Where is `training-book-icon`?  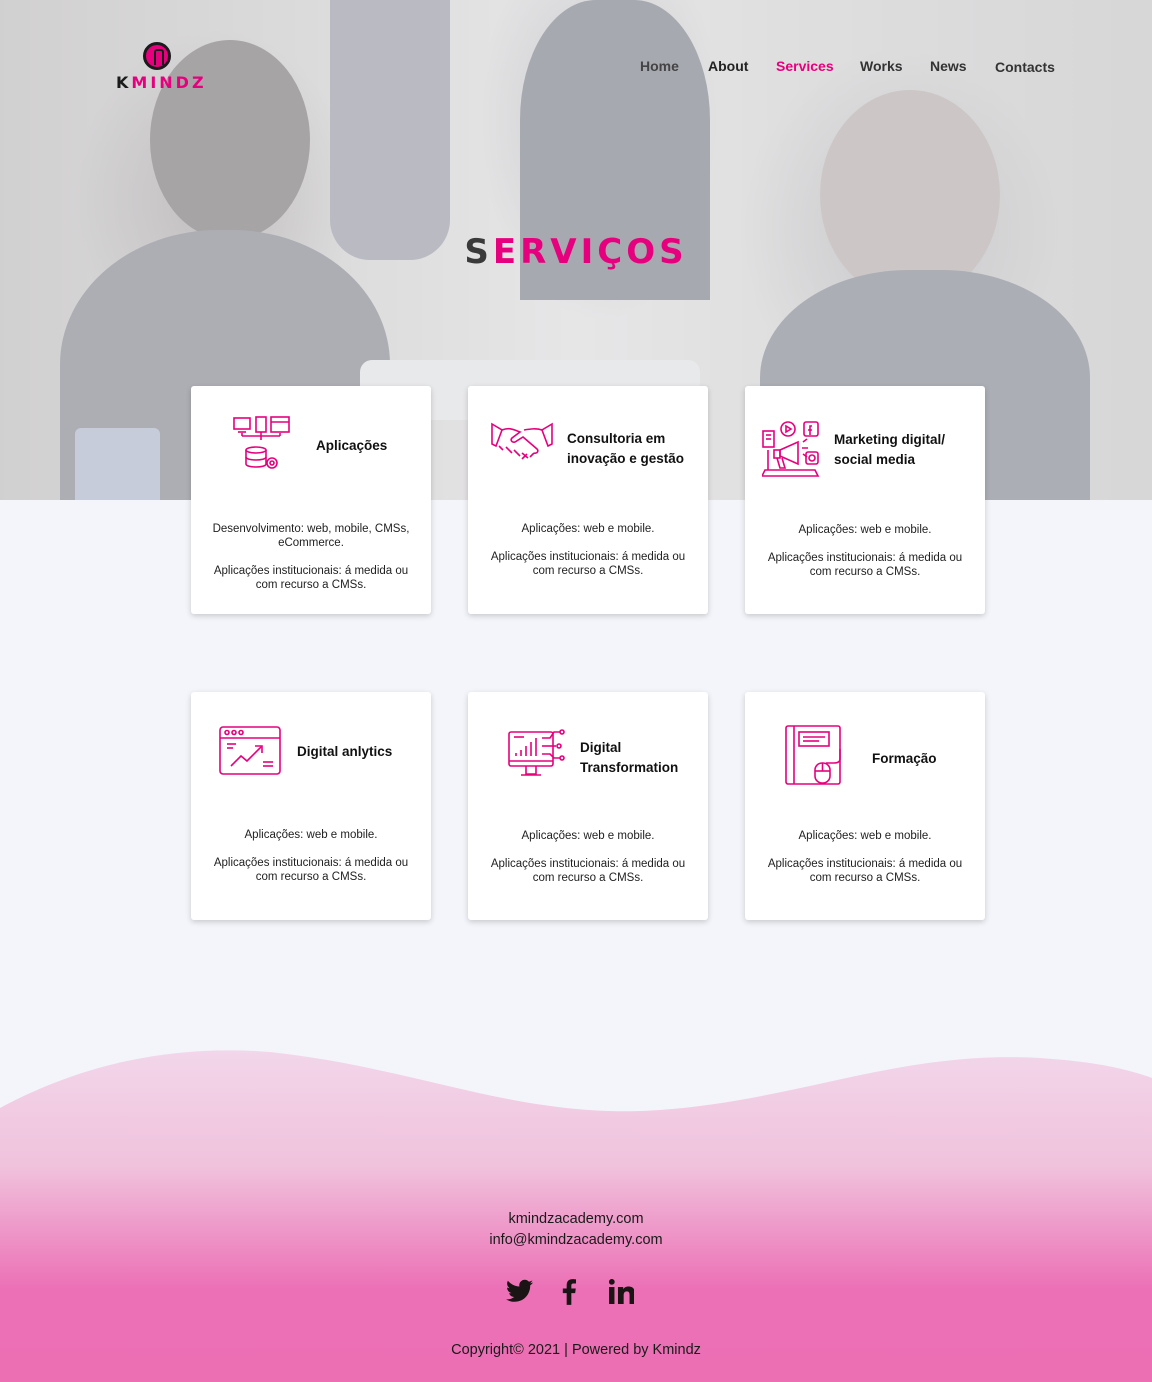
training-book-icon is located at coordinates (815, 756).